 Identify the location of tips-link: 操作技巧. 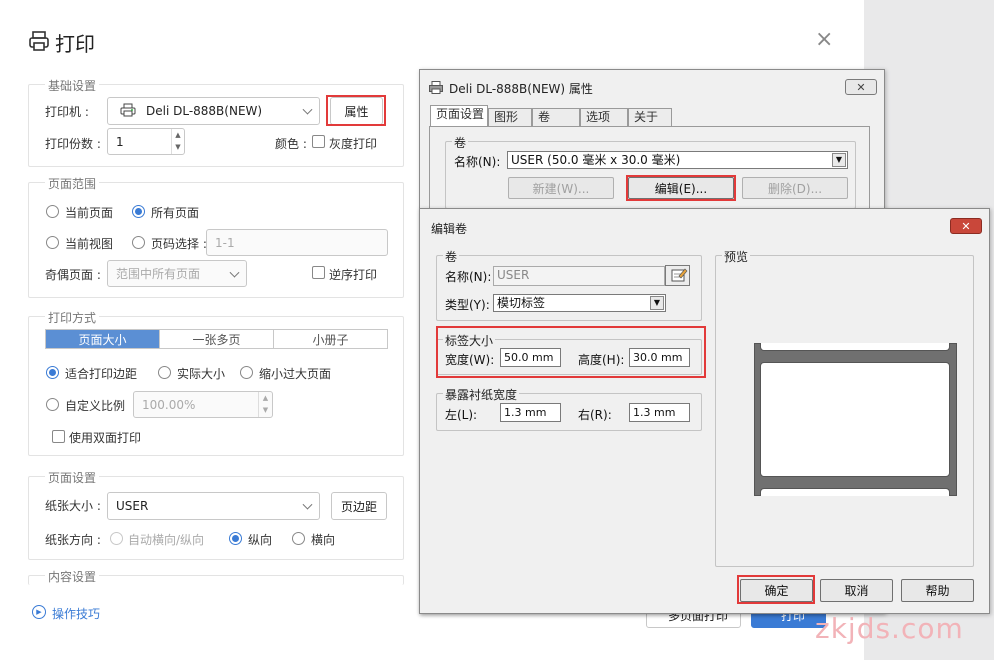
(76, 613).